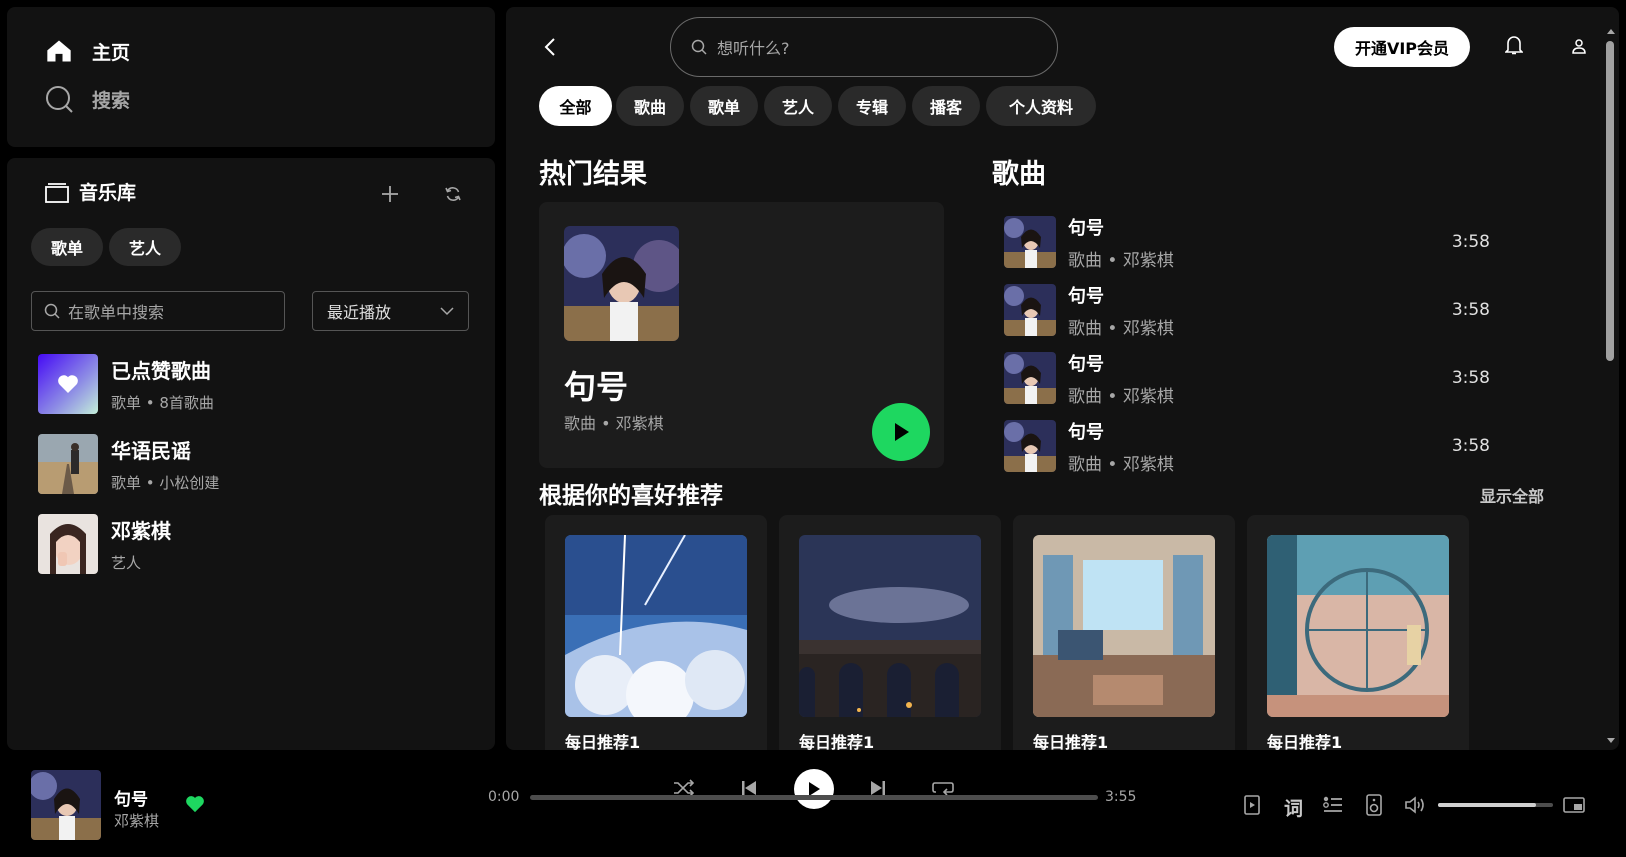 This screenshot has height=857, width=1626. I want to click on library-item-title: 已点赞歌曲, so click(161, 371).